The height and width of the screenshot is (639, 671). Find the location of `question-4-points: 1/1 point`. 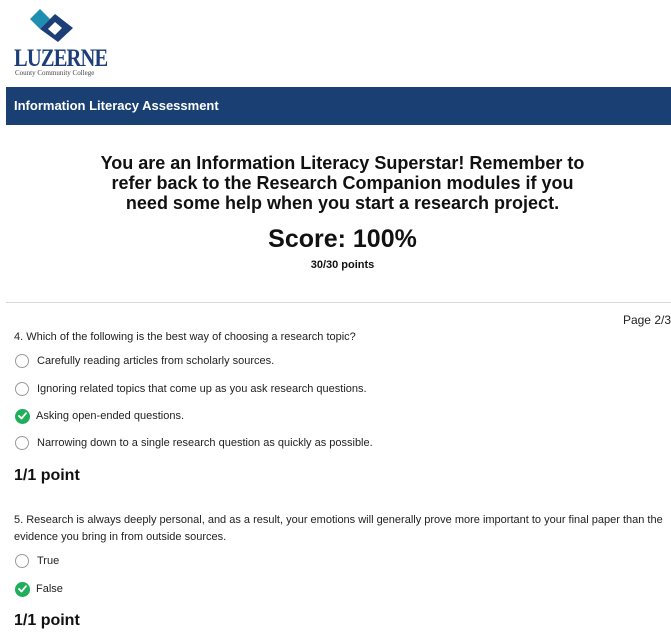

question-4-points: 1/1 point is located at coordinates (47, 475).